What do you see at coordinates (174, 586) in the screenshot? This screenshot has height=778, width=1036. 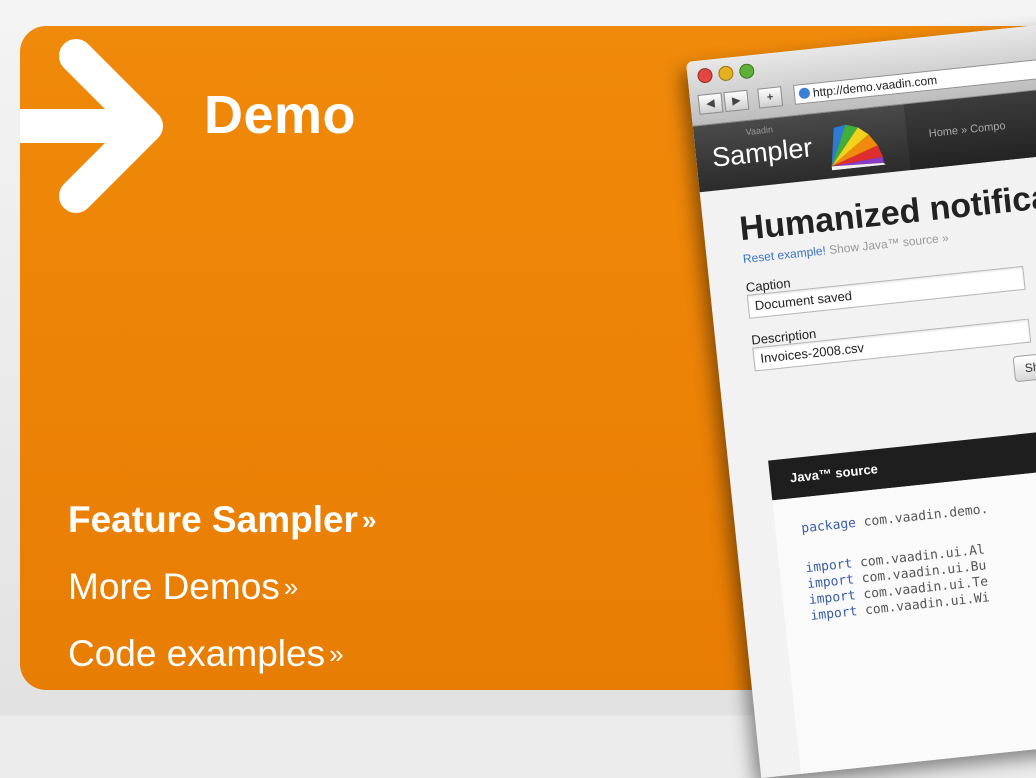 I see `more-demos-label: More Demos` at bounding box center [174, 586].